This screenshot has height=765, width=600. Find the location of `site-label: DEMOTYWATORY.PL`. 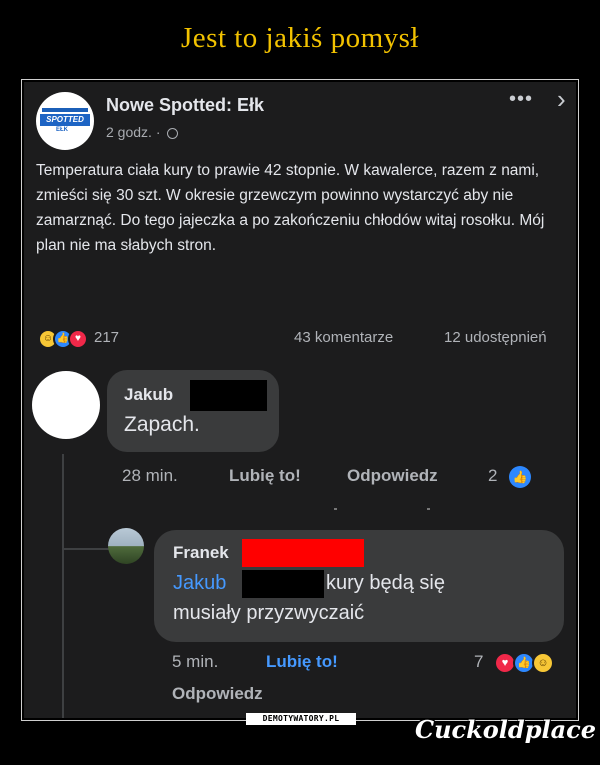

site-label: DEMOTYWATORY.PL is located at coordinates (301, 719).